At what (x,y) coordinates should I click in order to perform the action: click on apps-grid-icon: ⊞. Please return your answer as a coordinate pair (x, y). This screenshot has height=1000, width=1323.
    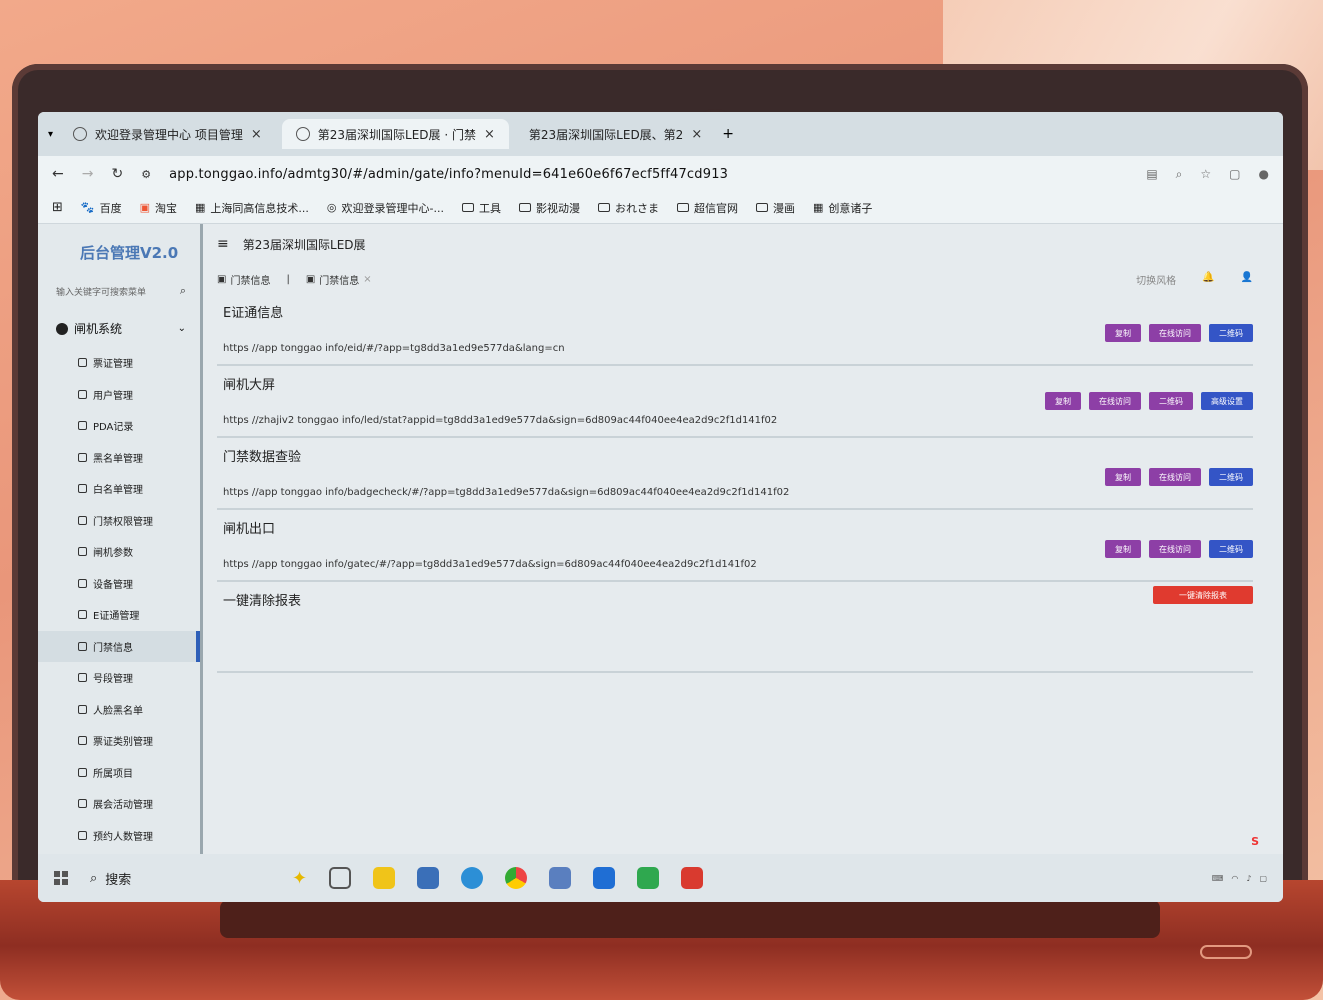
    Looking at the image, I should click on (57, 207).